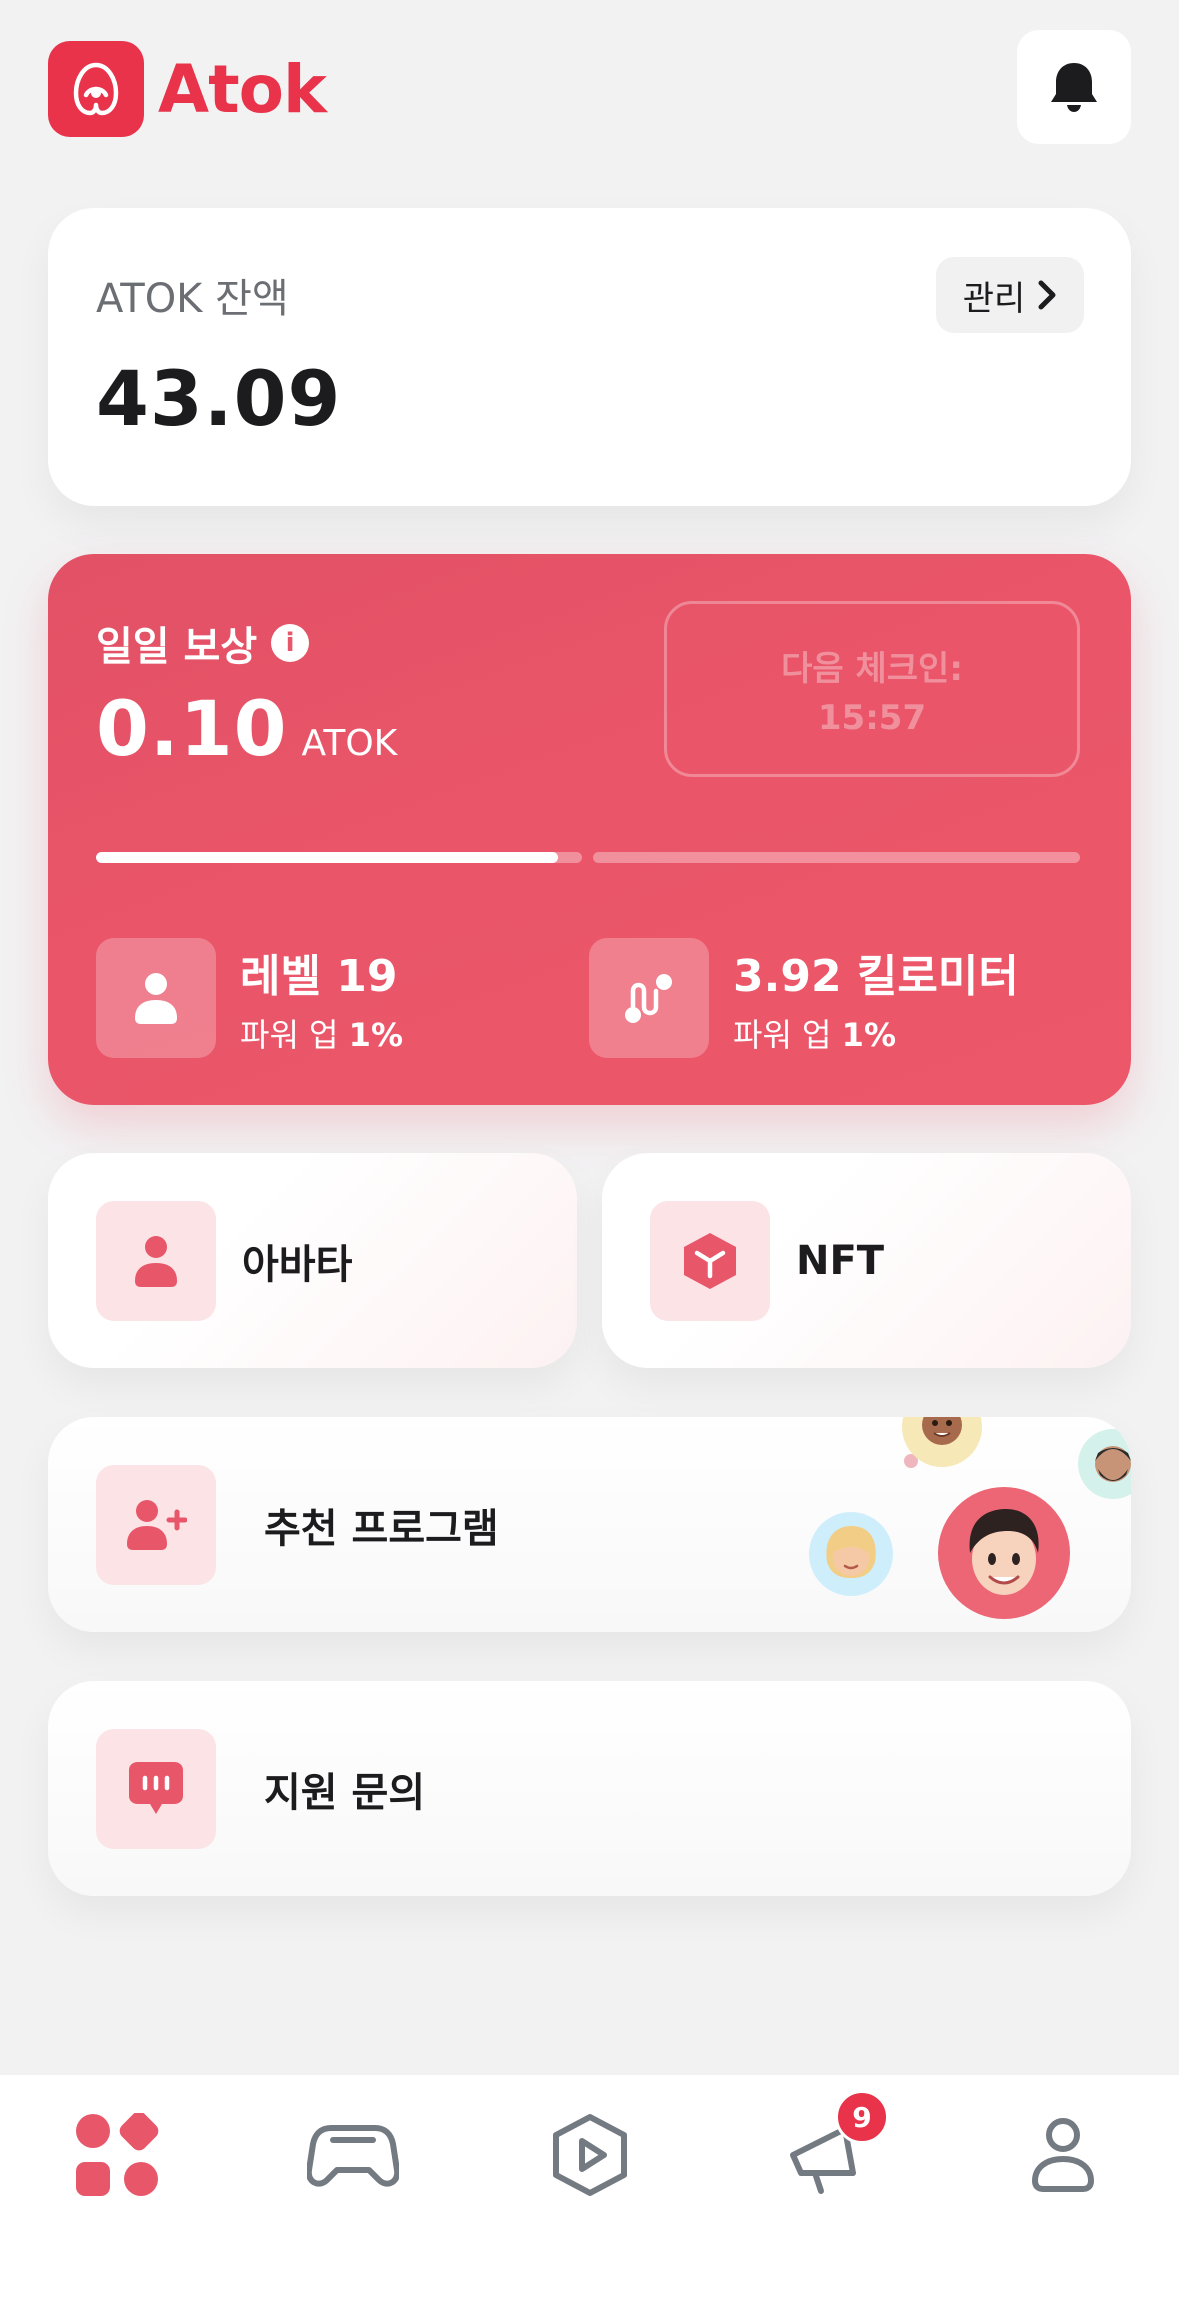 This screenshot has width=1179, height=2308. Describe the element at coordinates (319, 976) in the screenshot. I see `level-label: 레벨 19` at that location.